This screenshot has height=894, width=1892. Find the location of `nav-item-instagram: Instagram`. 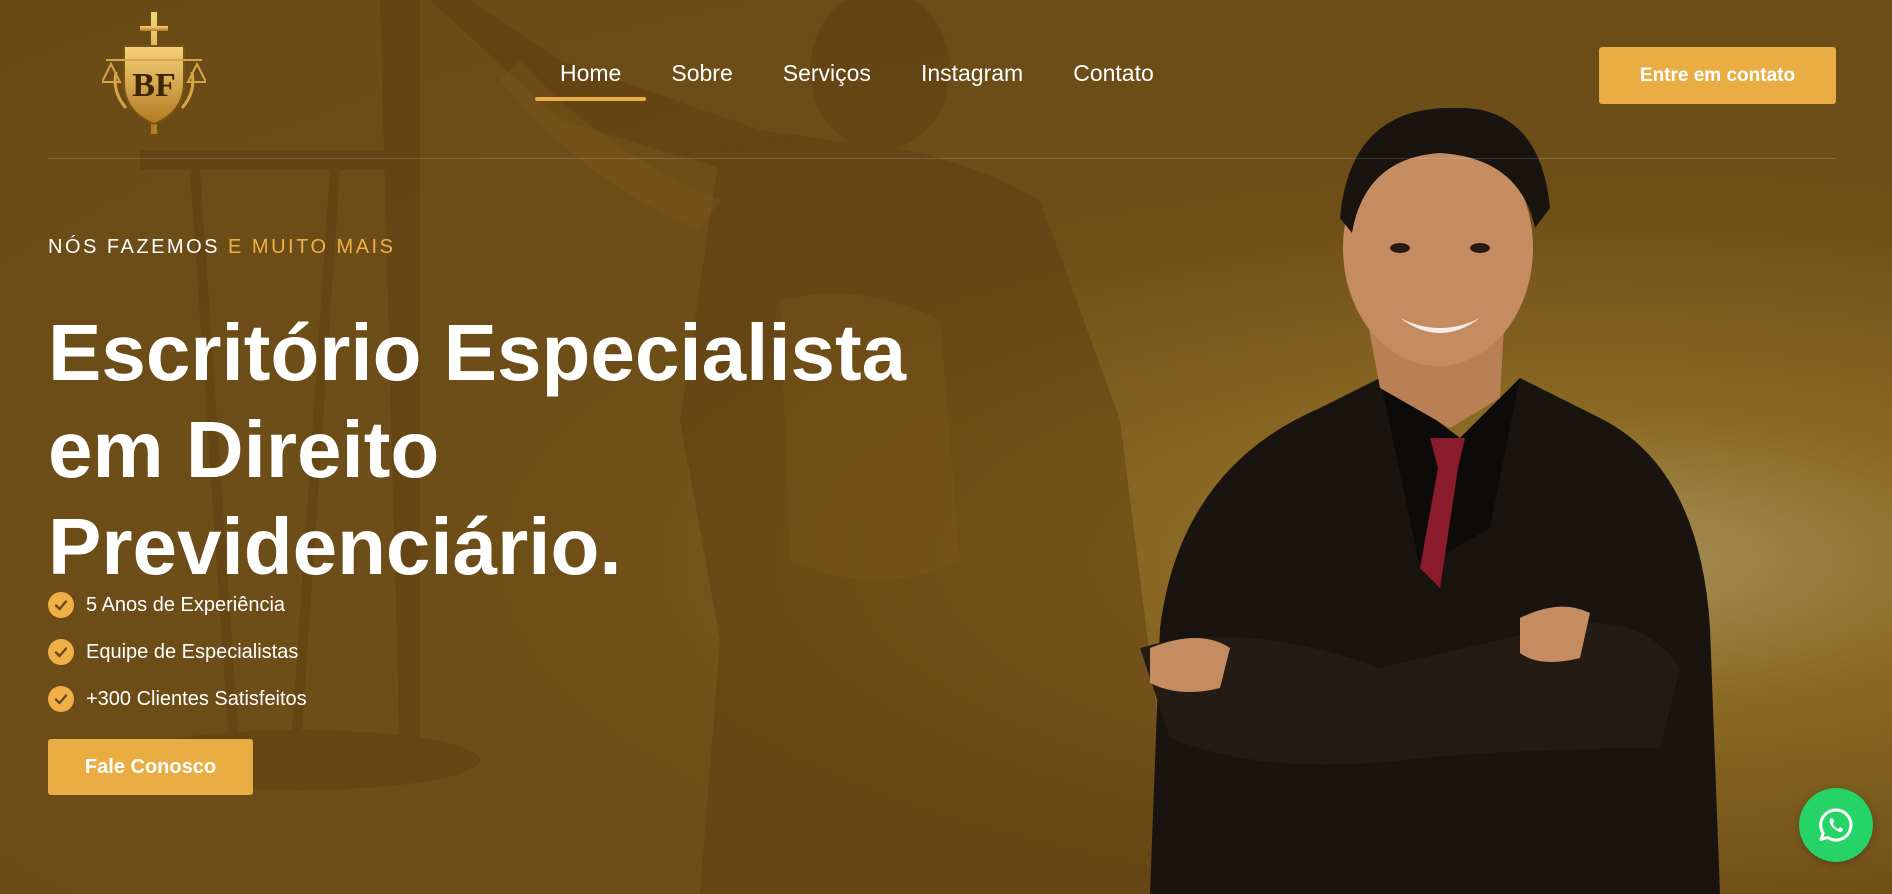

nav-item-instagram: Instagram is located at coordinates (972, 78).